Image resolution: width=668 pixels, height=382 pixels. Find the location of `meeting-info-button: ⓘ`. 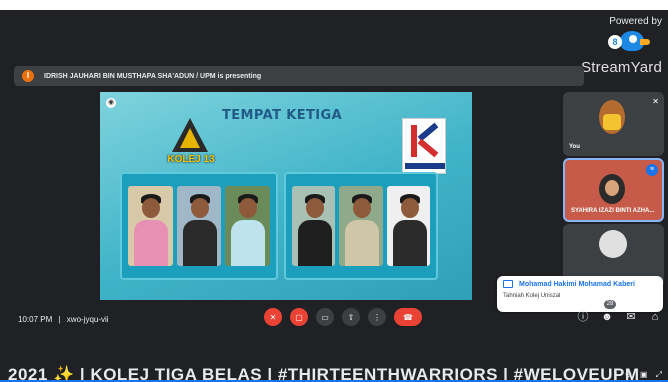

meeting-info-button: ⓘ is located at coordinates (583, 317).